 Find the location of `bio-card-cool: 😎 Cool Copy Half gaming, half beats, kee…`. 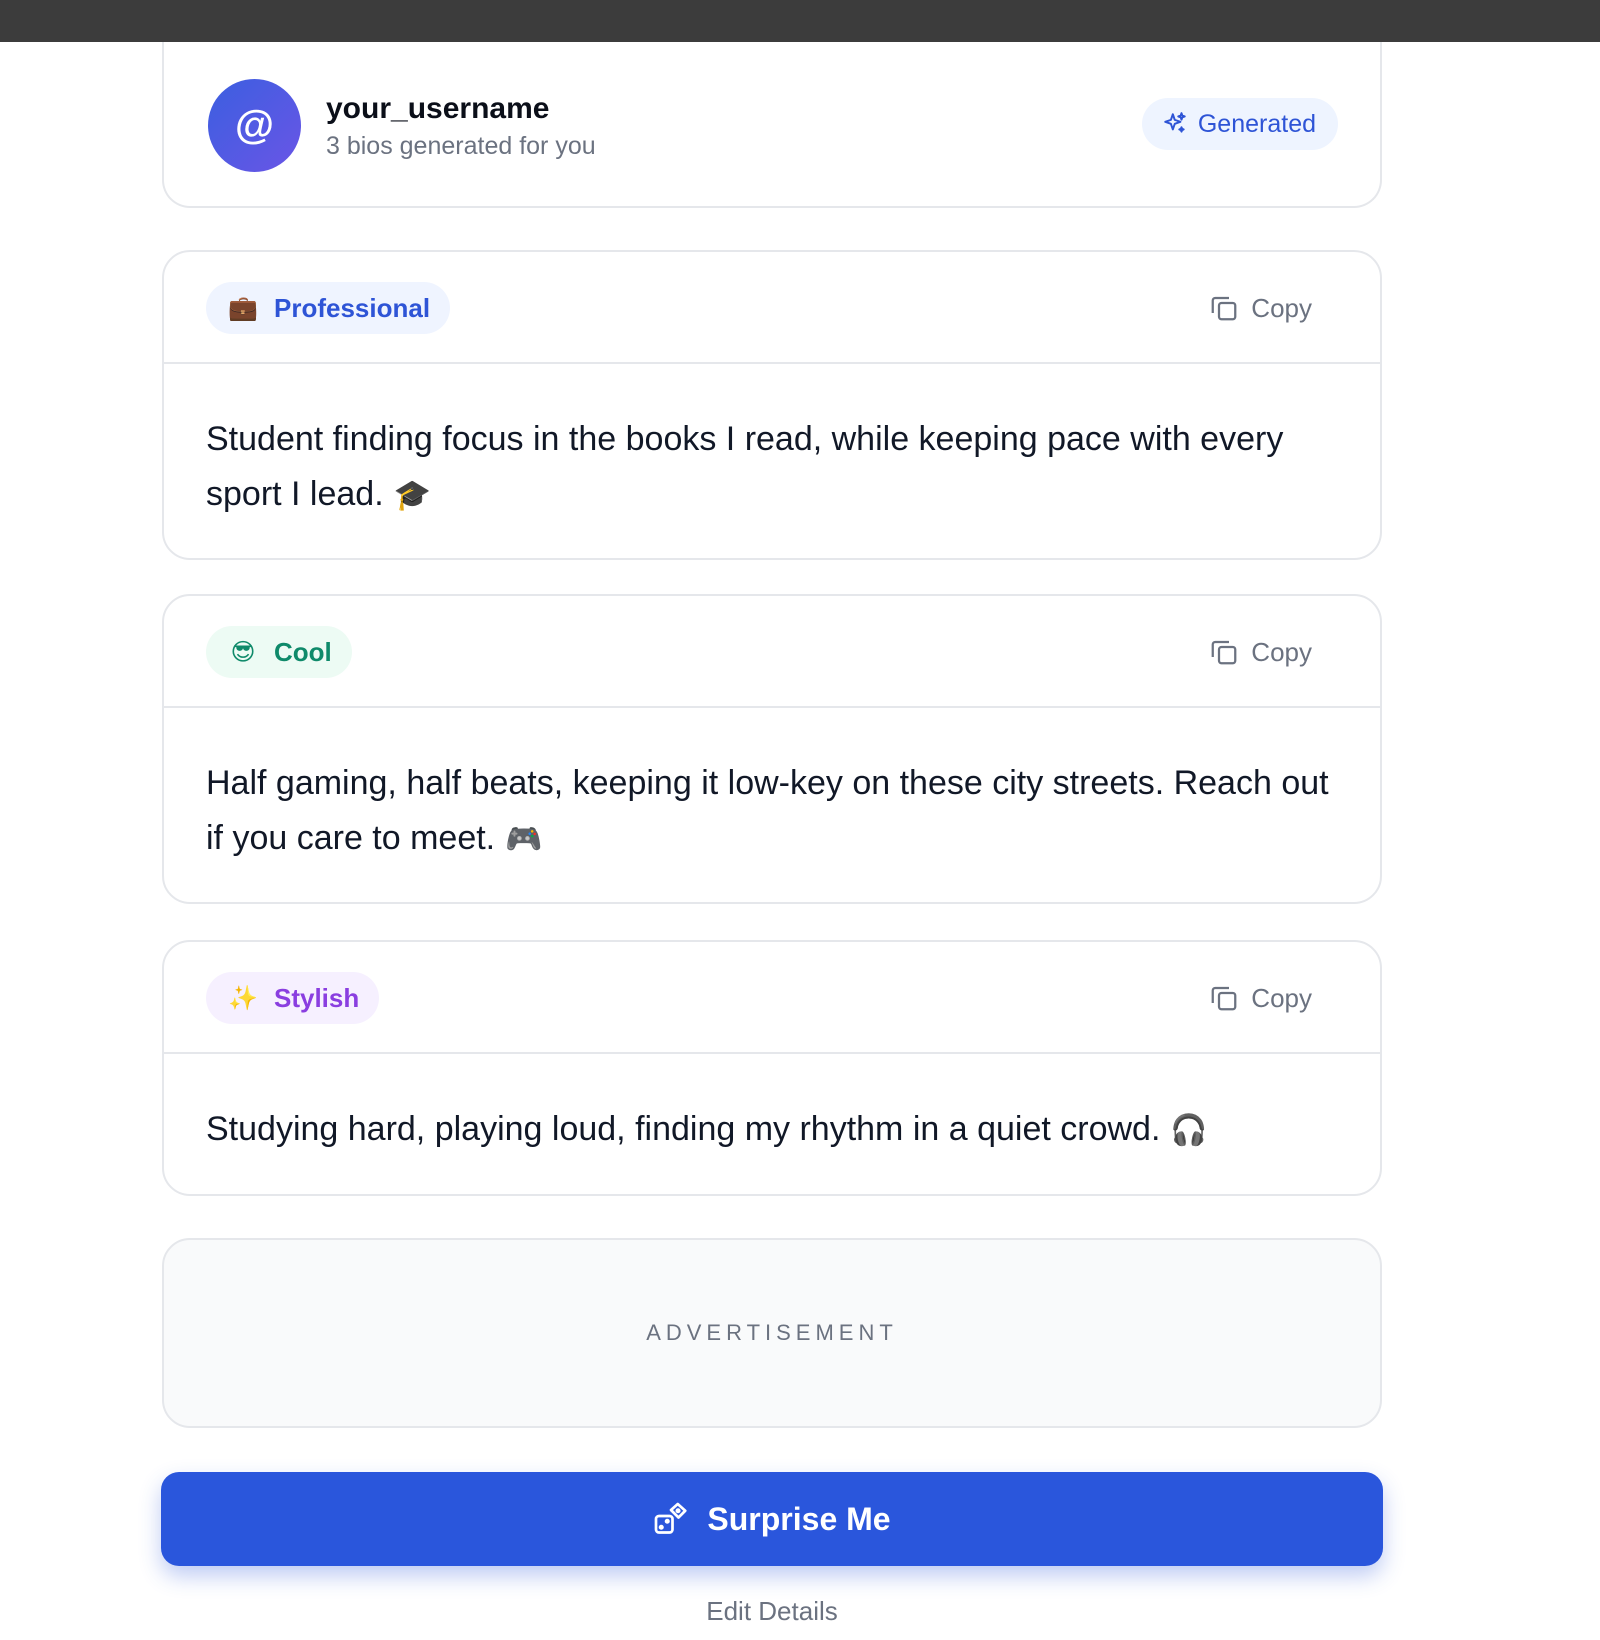

bio-card-cool: 😎 Cool Copy Half gaming, half beats, kee… is located at coordinates (772, 749).